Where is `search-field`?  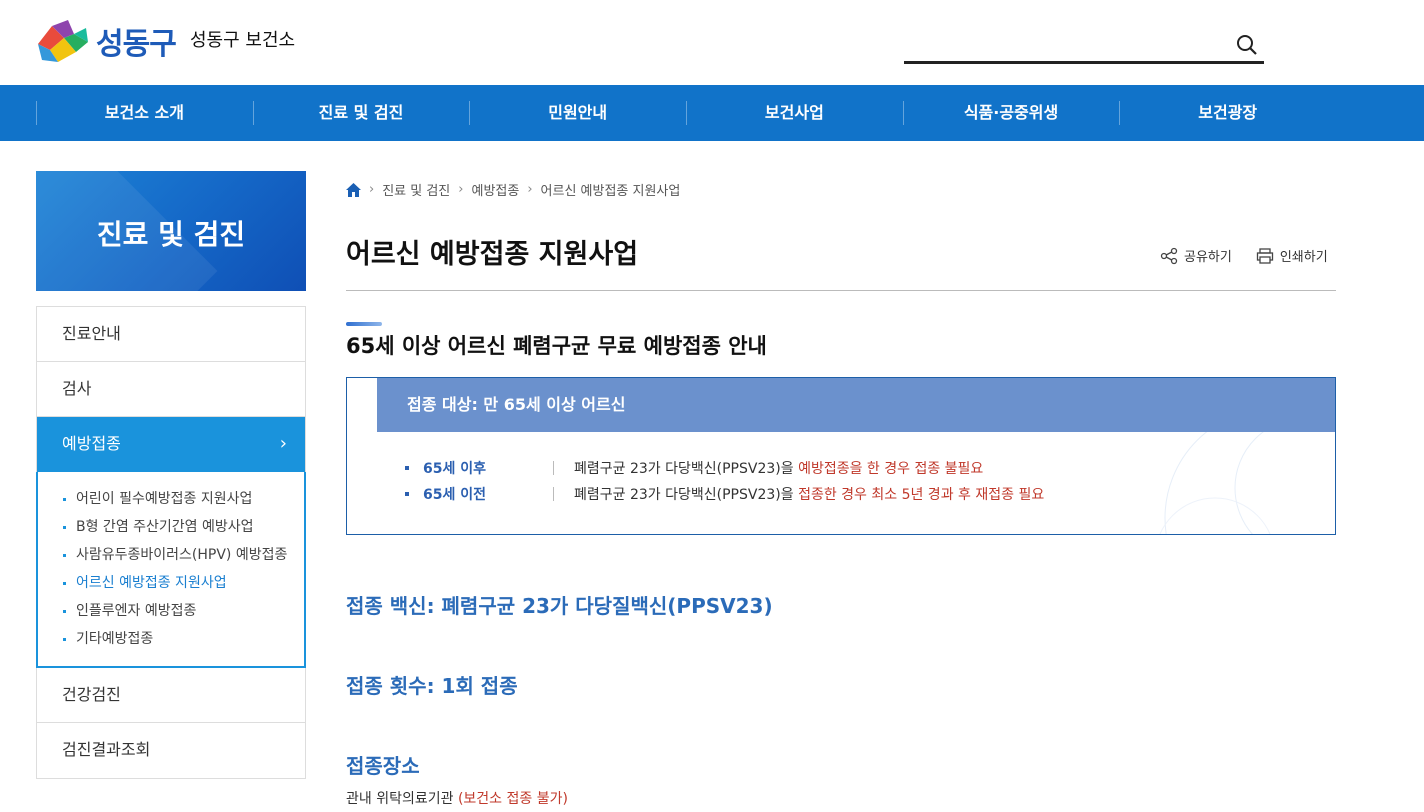
search-field is located at coordinates (1084, 46).